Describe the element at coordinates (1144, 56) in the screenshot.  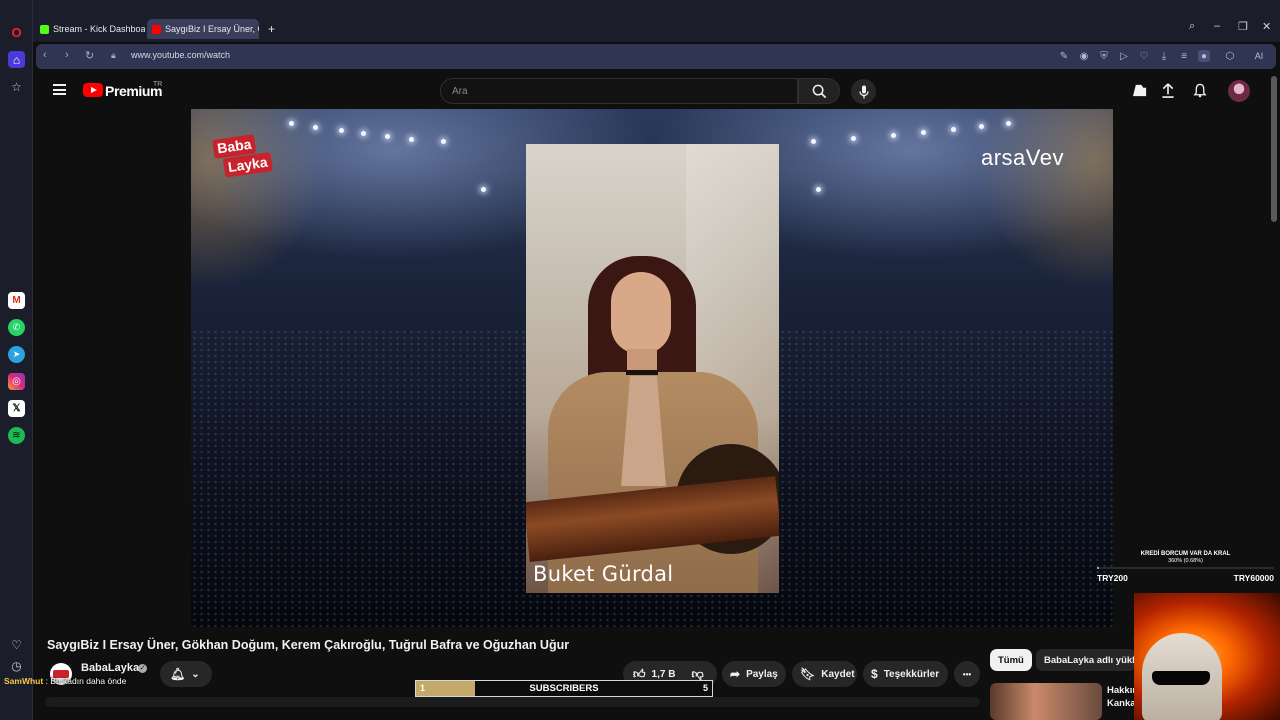
I see `heart-outline-icon: ♡` at that location.